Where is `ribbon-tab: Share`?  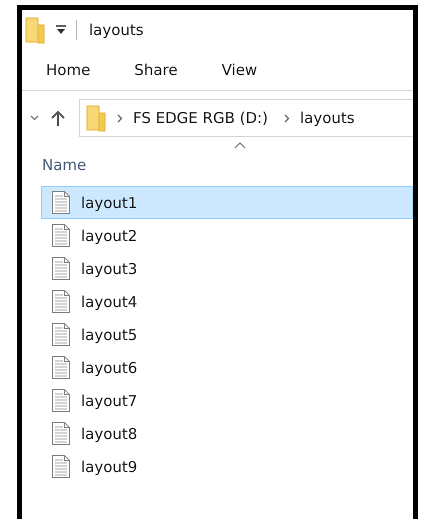 ribbon-tab: Share is located at coordinates (156, 70).